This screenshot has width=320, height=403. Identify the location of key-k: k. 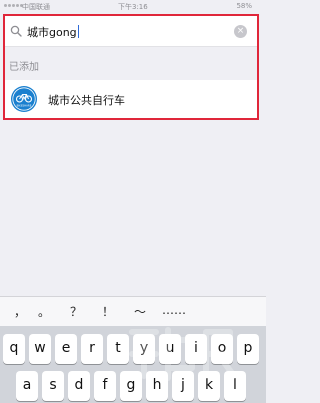
(209, 386).